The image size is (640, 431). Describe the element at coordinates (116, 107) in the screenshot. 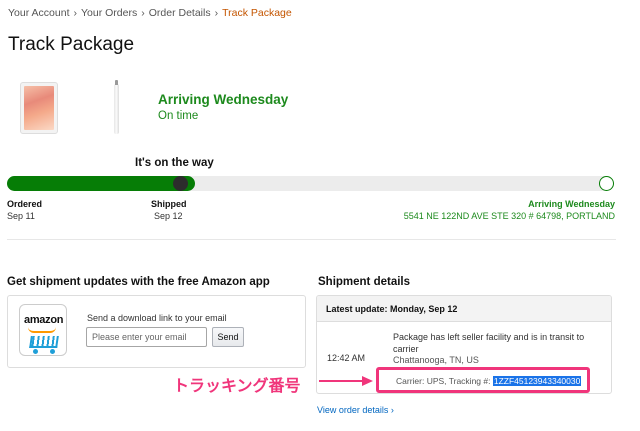

I see `pencil-product-image` at that location.